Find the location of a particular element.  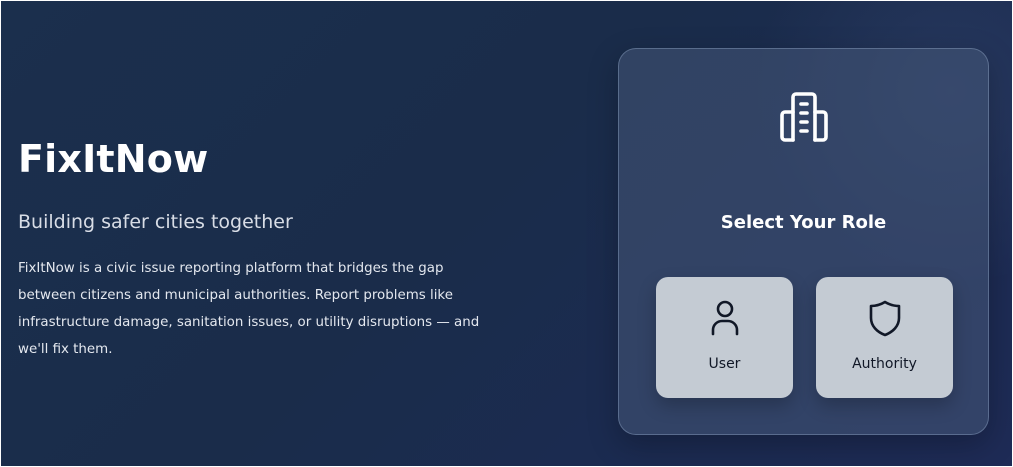

authority-role-label: Authority is located at coordinates (884, 364).